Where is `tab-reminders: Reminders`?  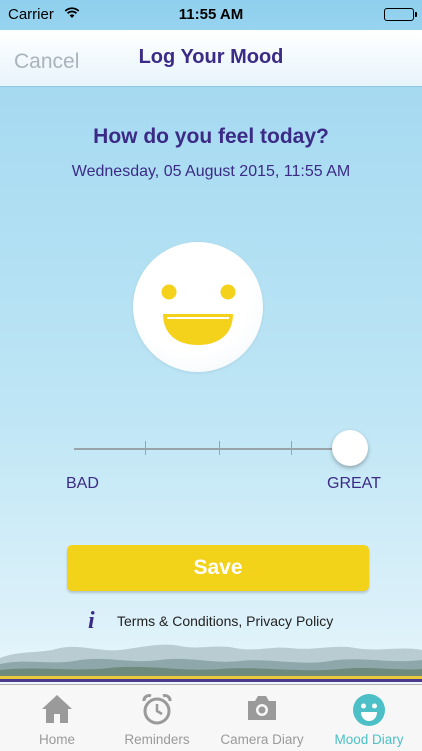 tab-reminders: Reminders is located at coordinates (157, 718).